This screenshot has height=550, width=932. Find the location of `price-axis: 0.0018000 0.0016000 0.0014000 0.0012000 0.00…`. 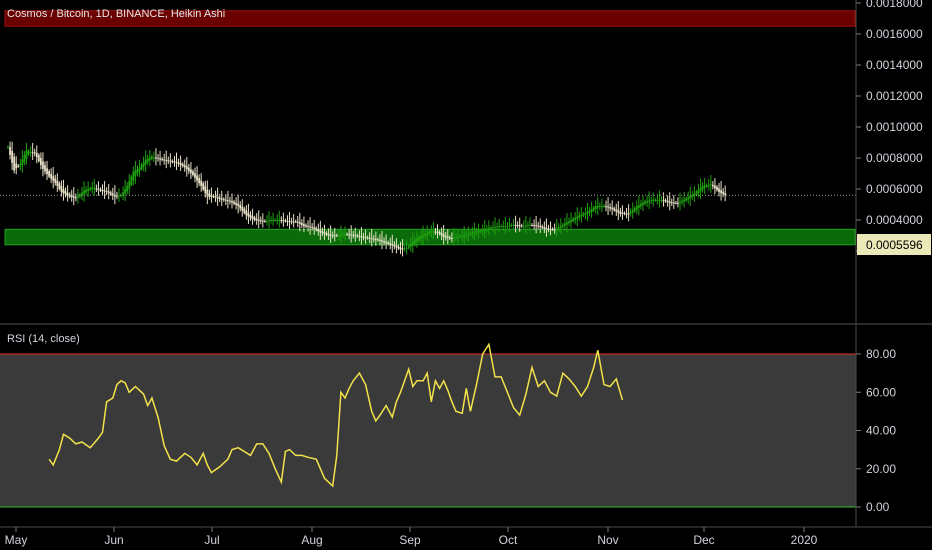

price-axis: 0.0018000 0.0016000 0.0014000 0.0012000 0.00… is located at coordinates (889, 129).